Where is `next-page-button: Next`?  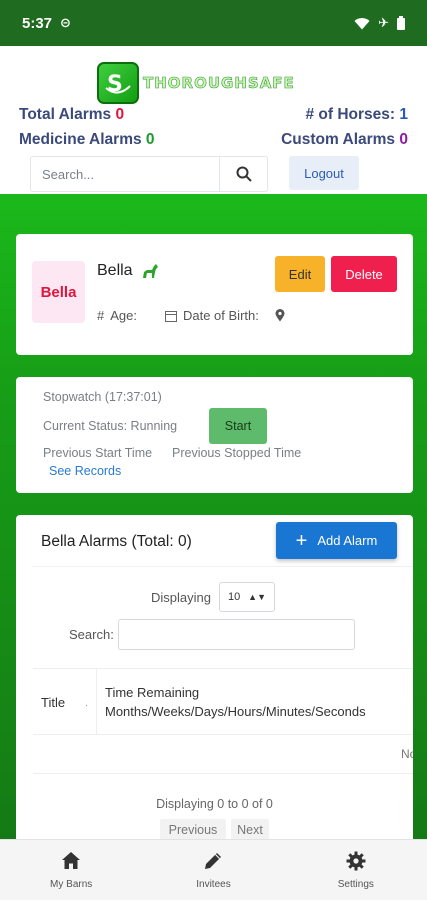 next-page-button: Next is located at coordinates (250, 830).